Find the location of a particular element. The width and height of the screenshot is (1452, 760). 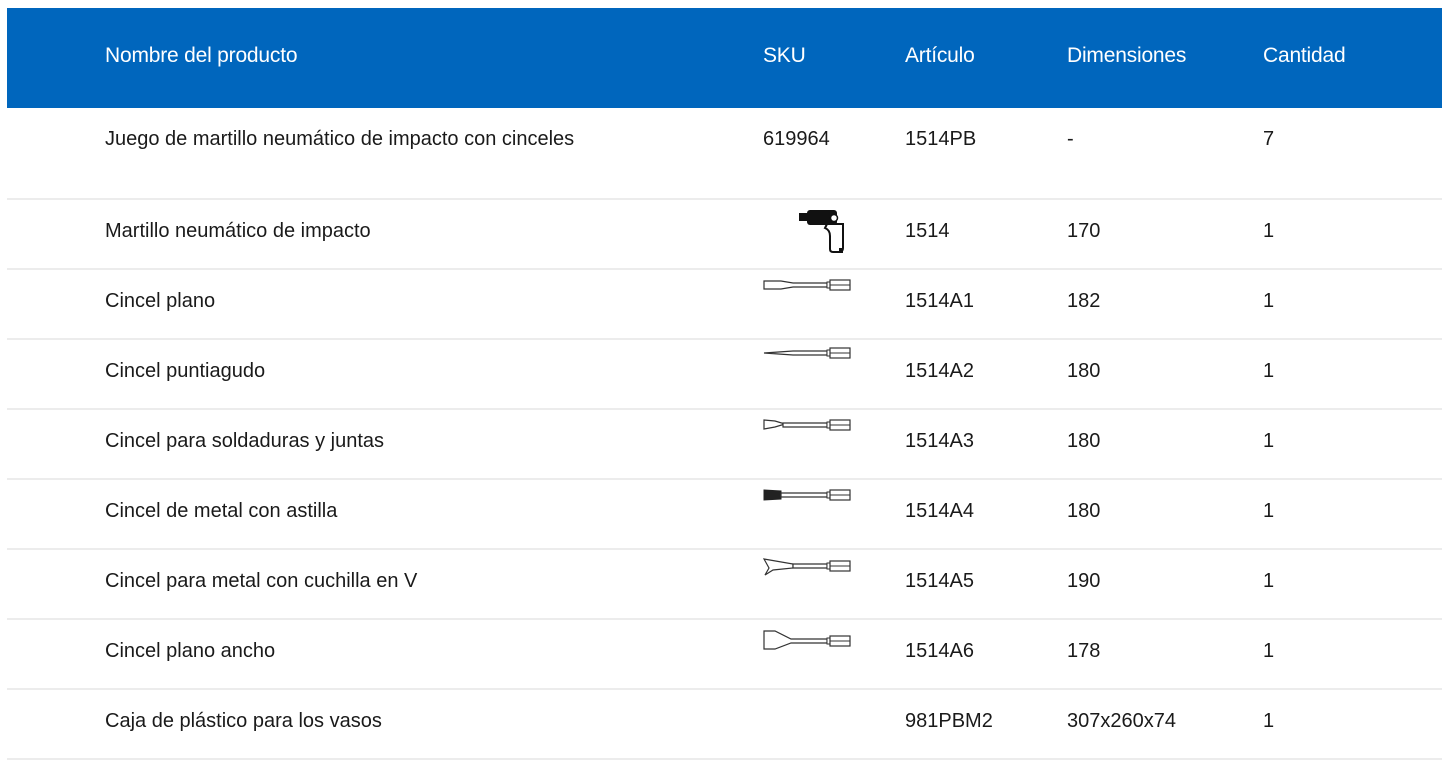

row-dimensions: 178 is located at coordinates (1084, 651).